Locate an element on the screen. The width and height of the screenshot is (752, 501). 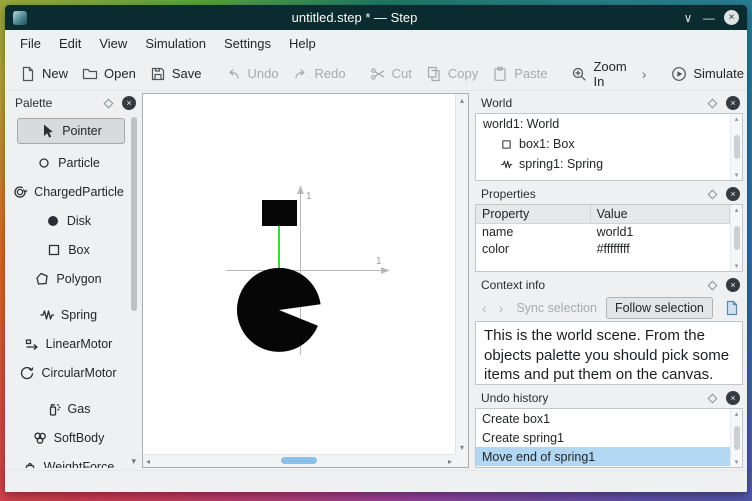
shade-button: ∨ is located at coordinates (688, 18).